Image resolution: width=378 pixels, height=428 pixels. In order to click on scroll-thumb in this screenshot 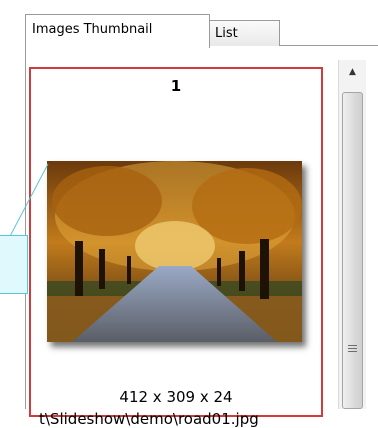, I will do `click(352, 250)`.